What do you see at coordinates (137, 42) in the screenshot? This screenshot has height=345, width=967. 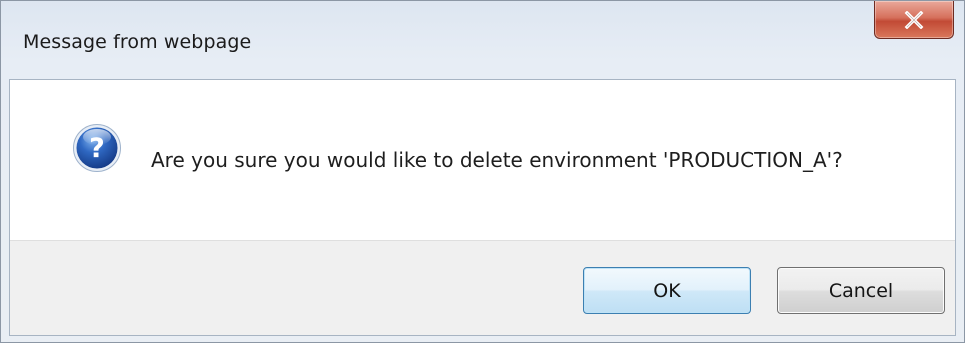 I see `window-title: Message from webpage` at bounding box center [137, 42].